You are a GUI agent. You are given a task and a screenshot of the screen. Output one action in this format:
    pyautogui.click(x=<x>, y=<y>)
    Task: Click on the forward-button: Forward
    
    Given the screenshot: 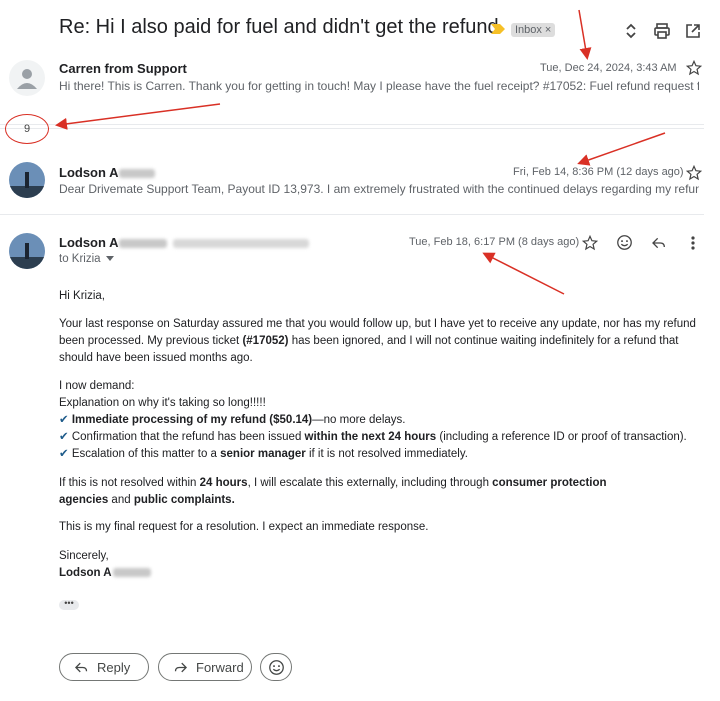 What is the action you would take?
    pyautogui.click(x=205, y=667)
    